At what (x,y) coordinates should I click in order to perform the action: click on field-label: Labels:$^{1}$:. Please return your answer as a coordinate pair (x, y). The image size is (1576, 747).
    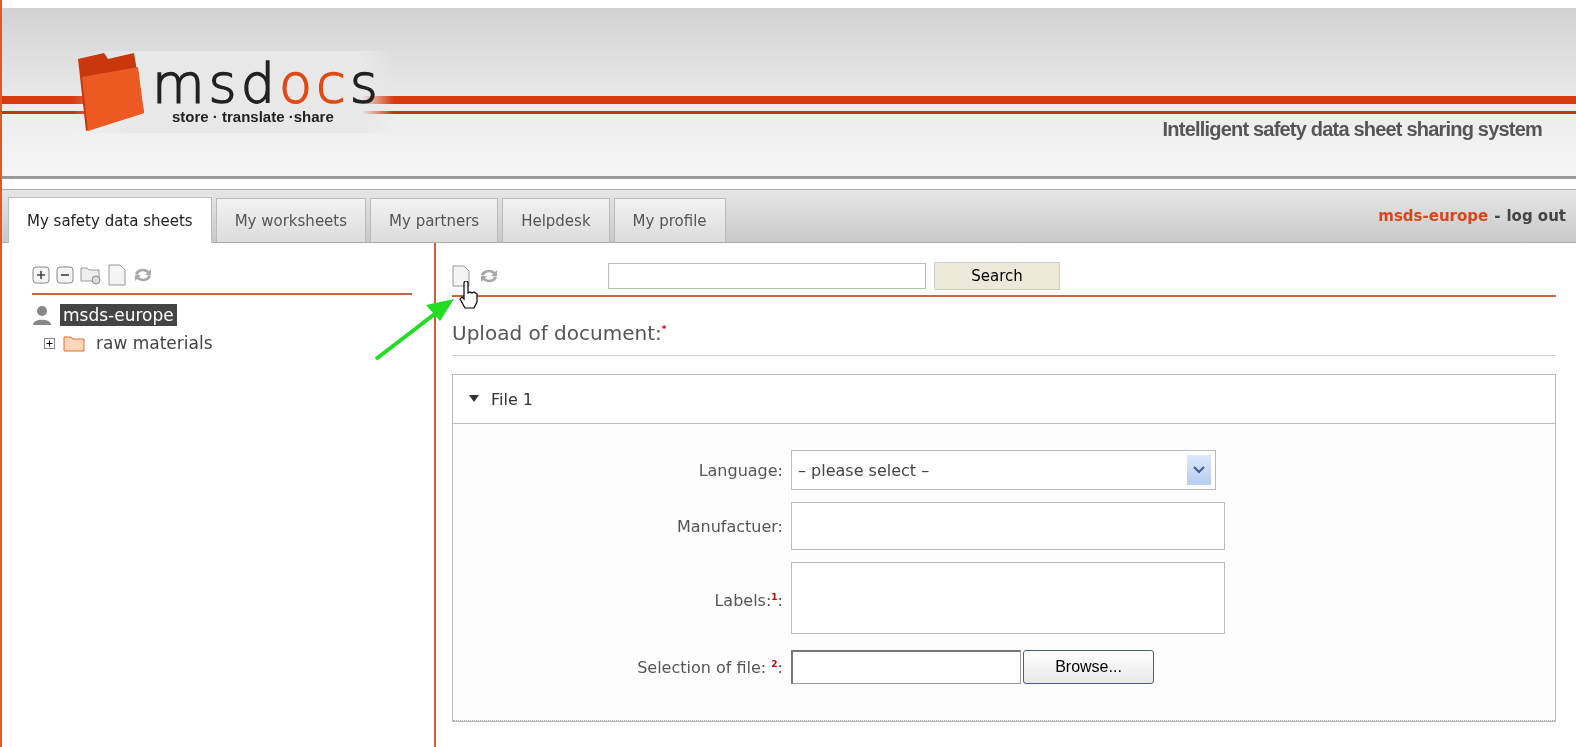
    Looking at the image, I should click on (748, 600).